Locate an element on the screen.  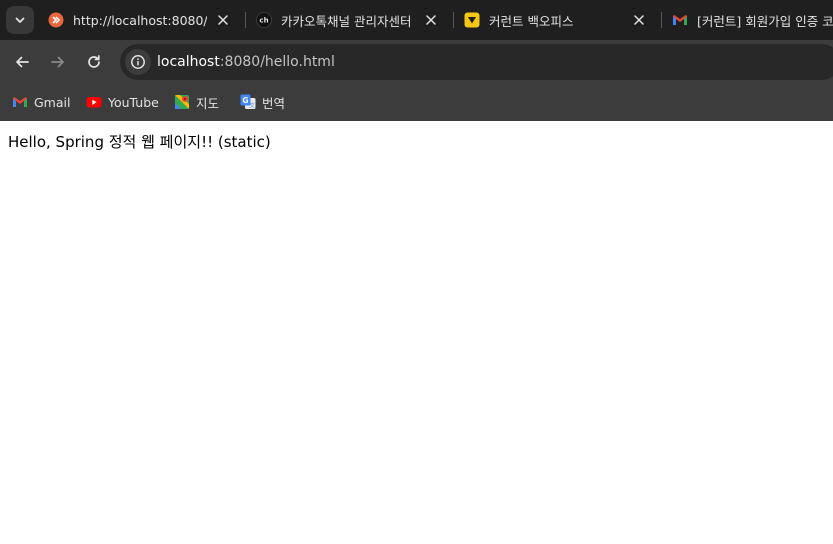
chevron-down-icon is located at coordinates (20, 20).